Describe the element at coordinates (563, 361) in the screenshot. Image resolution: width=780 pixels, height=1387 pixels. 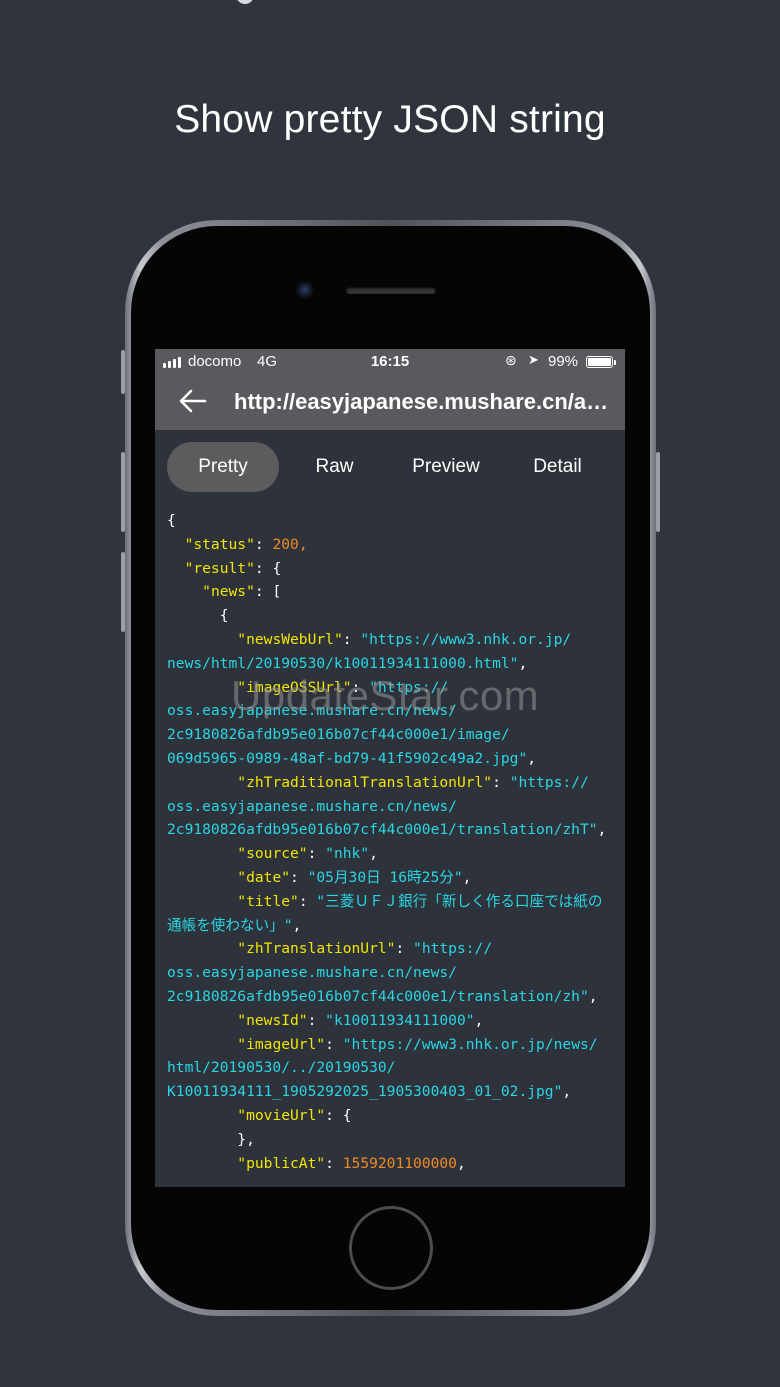
I see `battery-percent: 99%` at that location.